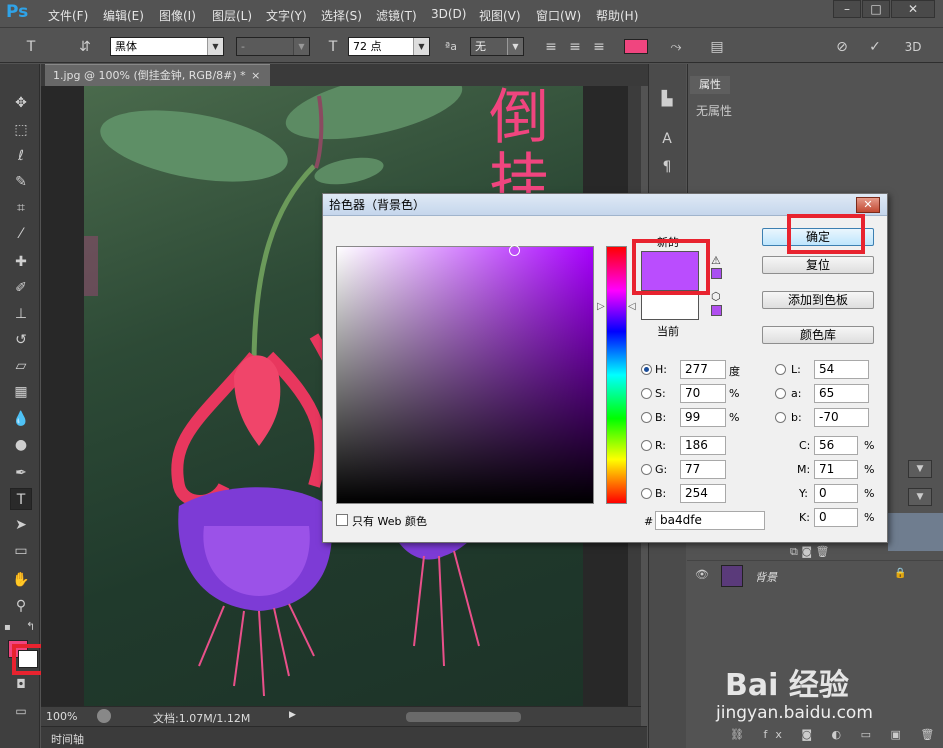 The image size is (943, 748). I want to click on reset-button: 复位, so click(818, 265).